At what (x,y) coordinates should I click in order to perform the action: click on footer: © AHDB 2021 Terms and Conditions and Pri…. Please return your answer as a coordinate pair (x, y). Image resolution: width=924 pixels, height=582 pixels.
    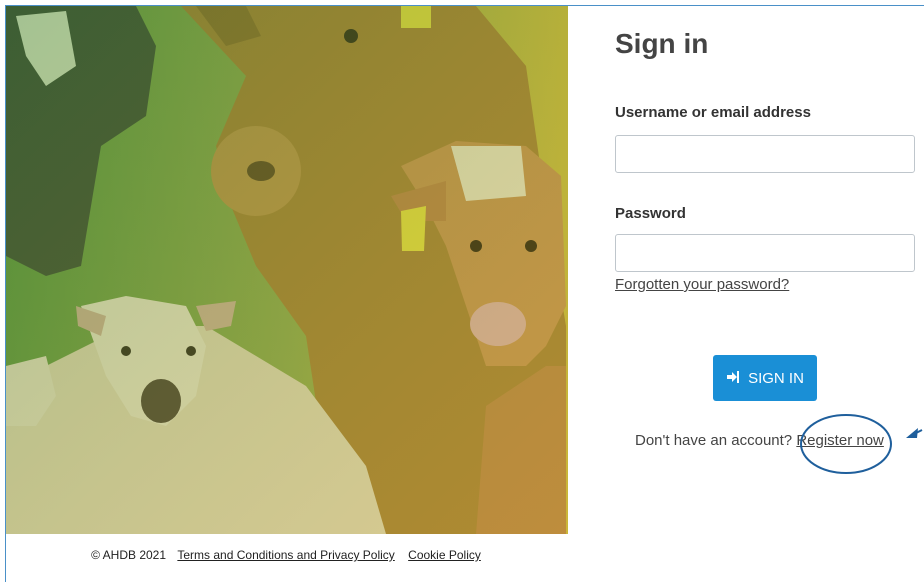
    Looking at the image, I should click on (287, 555).